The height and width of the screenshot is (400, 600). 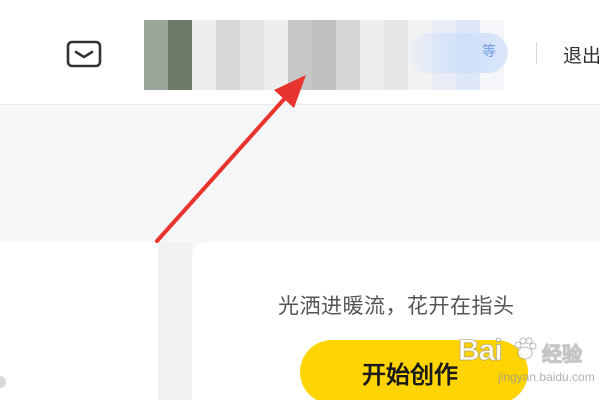 What do you see at coordinates (458, 53) in the screenshot?
I see `user-level-badge: 等` at bounding box center [458, 53].